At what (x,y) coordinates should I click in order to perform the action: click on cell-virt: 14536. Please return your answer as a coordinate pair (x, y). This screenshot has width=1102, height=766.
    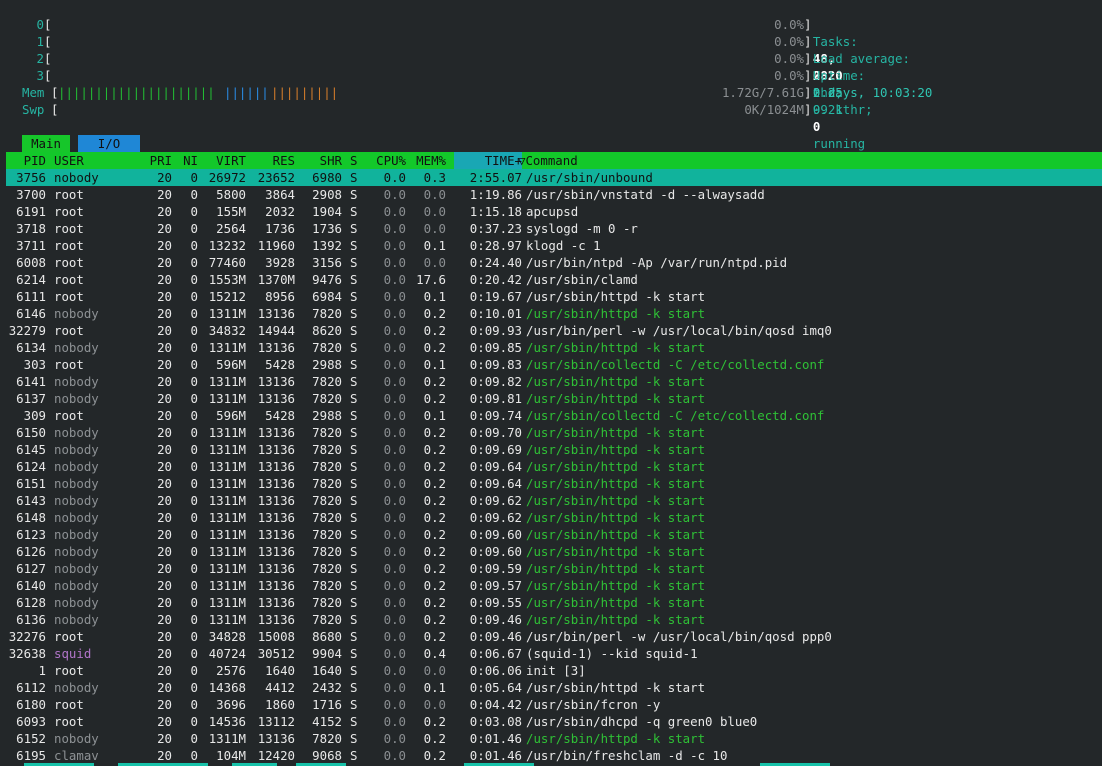
    Looking at the image, I should click on (227, 721).